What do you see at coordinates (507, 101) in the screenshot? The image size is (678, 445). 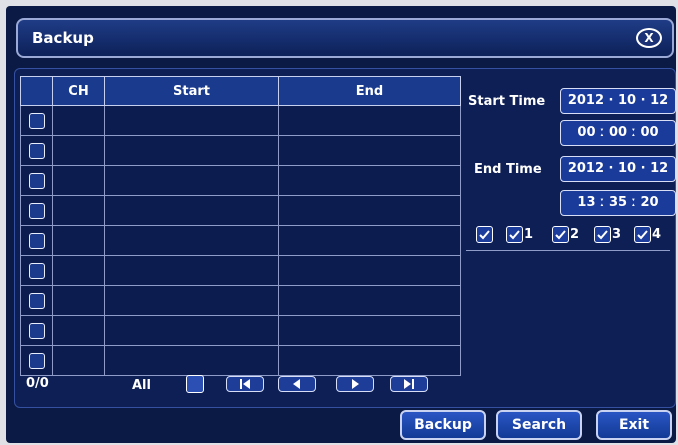 I see `start-time-label: Start Time` at bounding box center [507, 101].